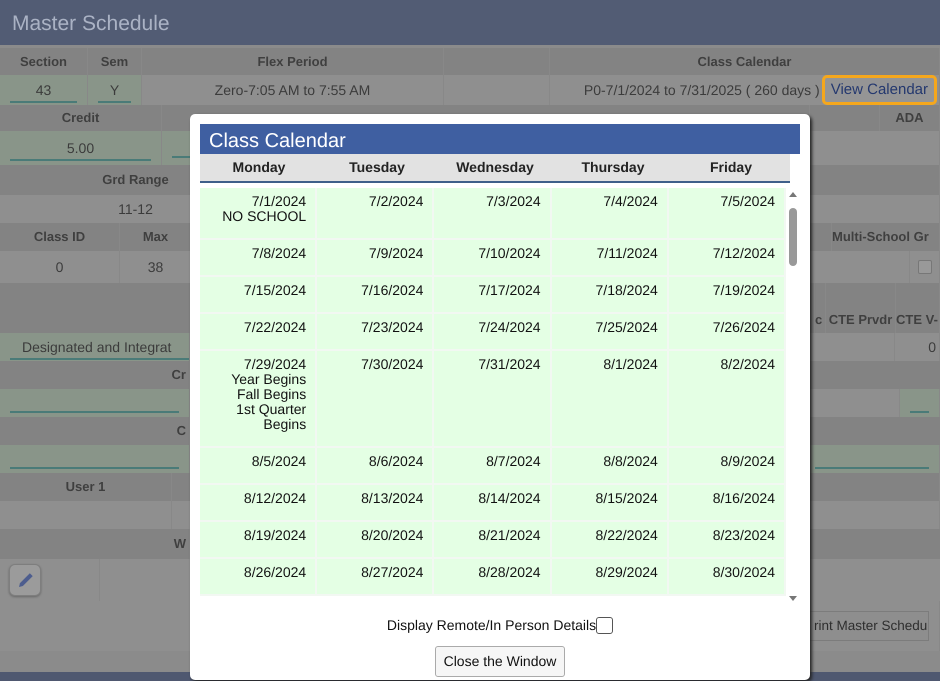  What do you see at coordinates (748, 364) in the screenshot?
I see `date-text: 8/2/2024` at bounding box center [748, 364].